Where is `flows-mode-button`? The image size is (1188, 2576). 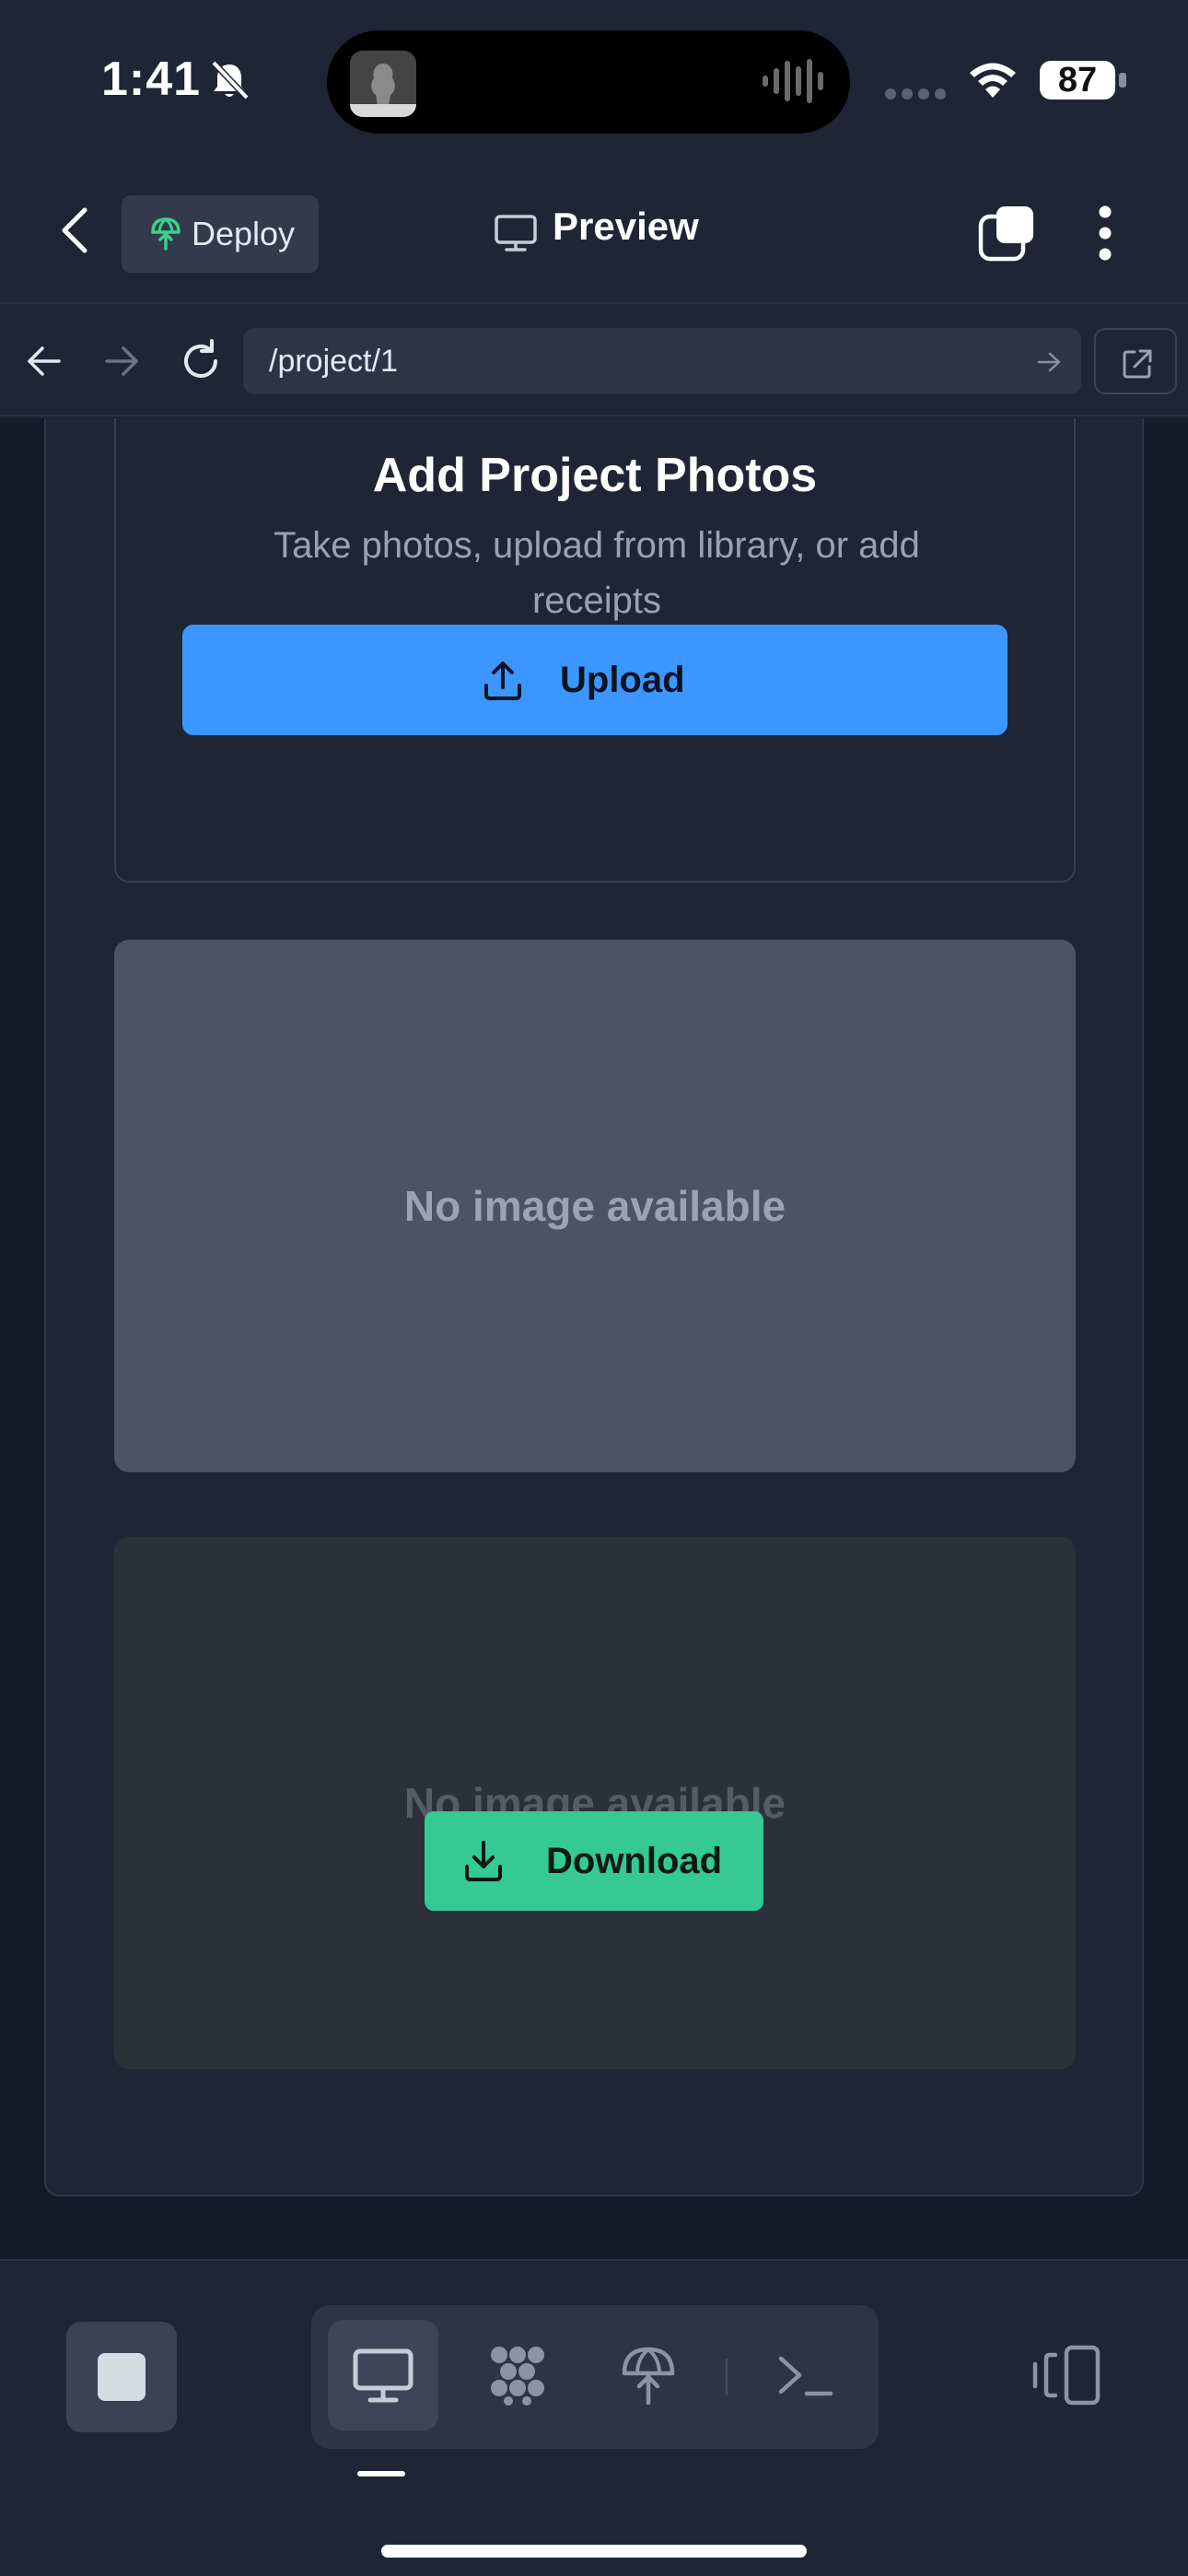
flows-mode-button is located at coordinates (517, 2375).